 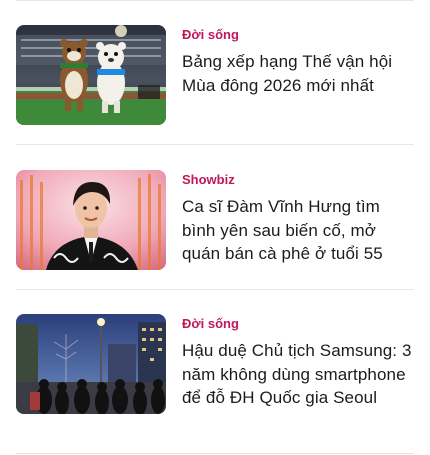 What do you see at coordinates (215, 453) in the screenshot?
I see `bottom-divider` at bounding box center [215, 453].